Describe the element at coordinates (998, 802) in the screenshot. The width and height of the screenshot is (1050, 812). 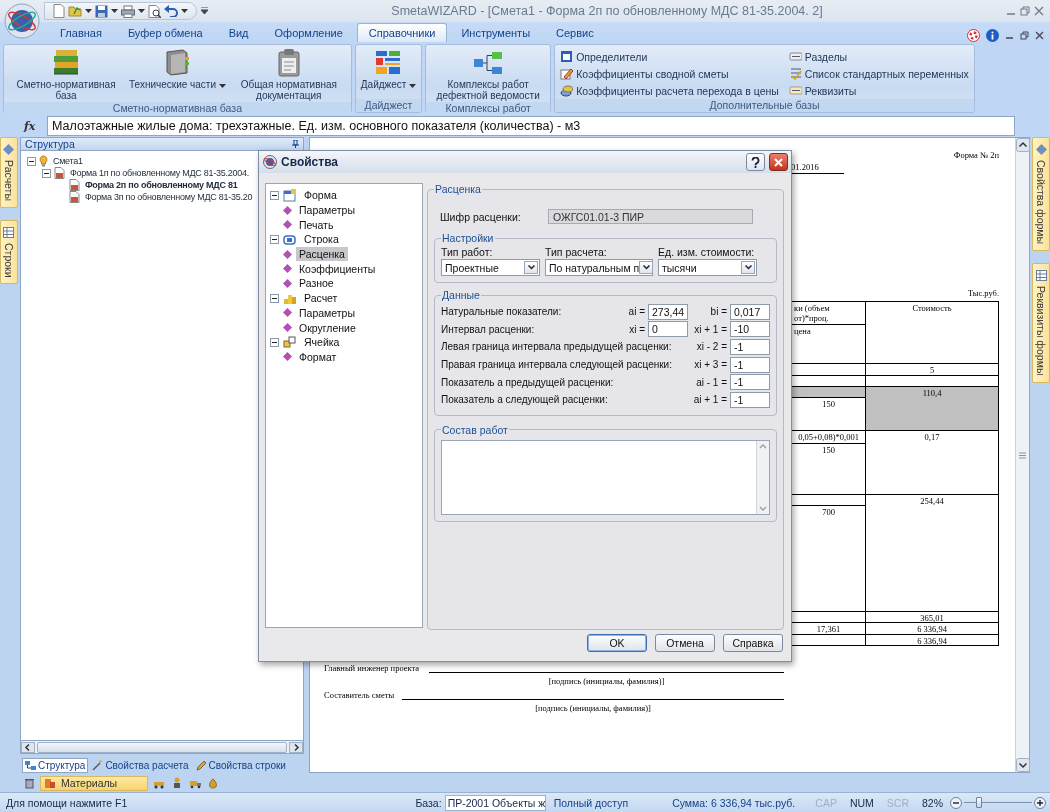
I see `zoom-slider` at that location.